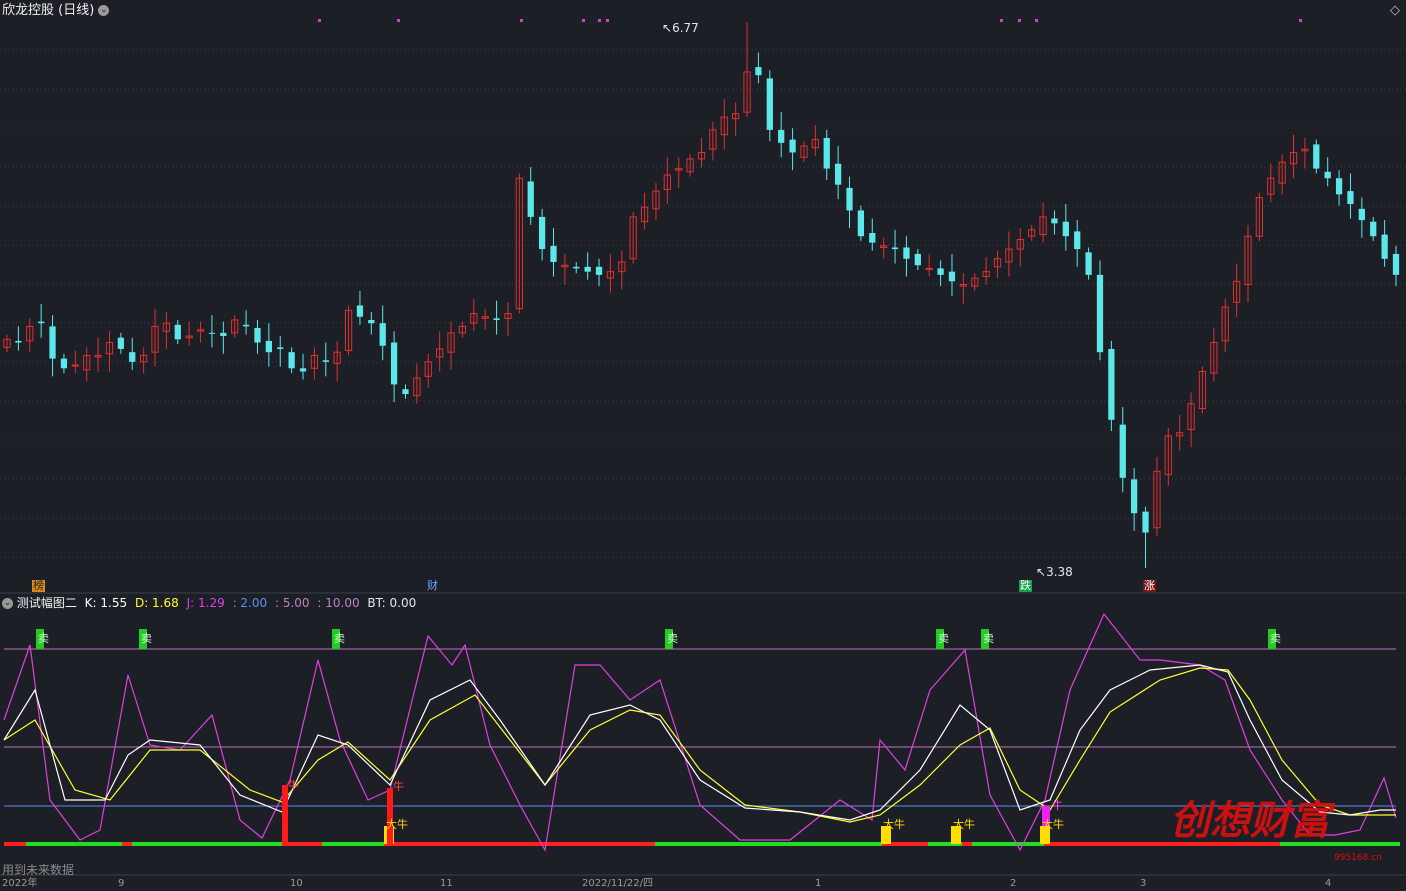 Image resolution: width=1406 pixels, height=891 pixels. What do you see at coordinates (1395, 11) in the screenshot?
I see `diamond-icon: ◇` at bounding box center [1395, 11].